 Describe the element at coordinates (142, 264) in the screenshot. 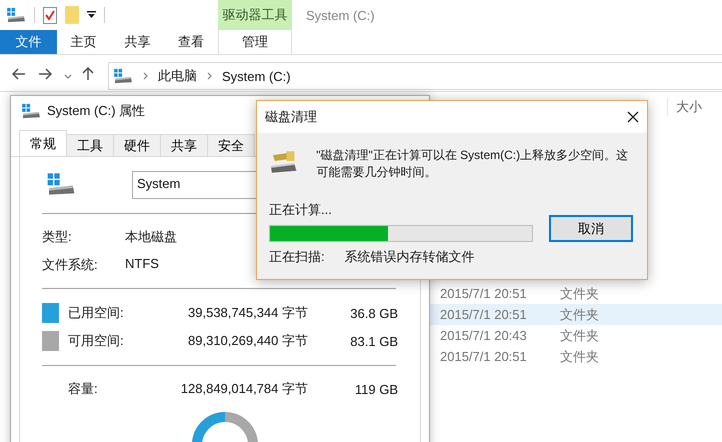

I see `field-value: NTFS` at that location.